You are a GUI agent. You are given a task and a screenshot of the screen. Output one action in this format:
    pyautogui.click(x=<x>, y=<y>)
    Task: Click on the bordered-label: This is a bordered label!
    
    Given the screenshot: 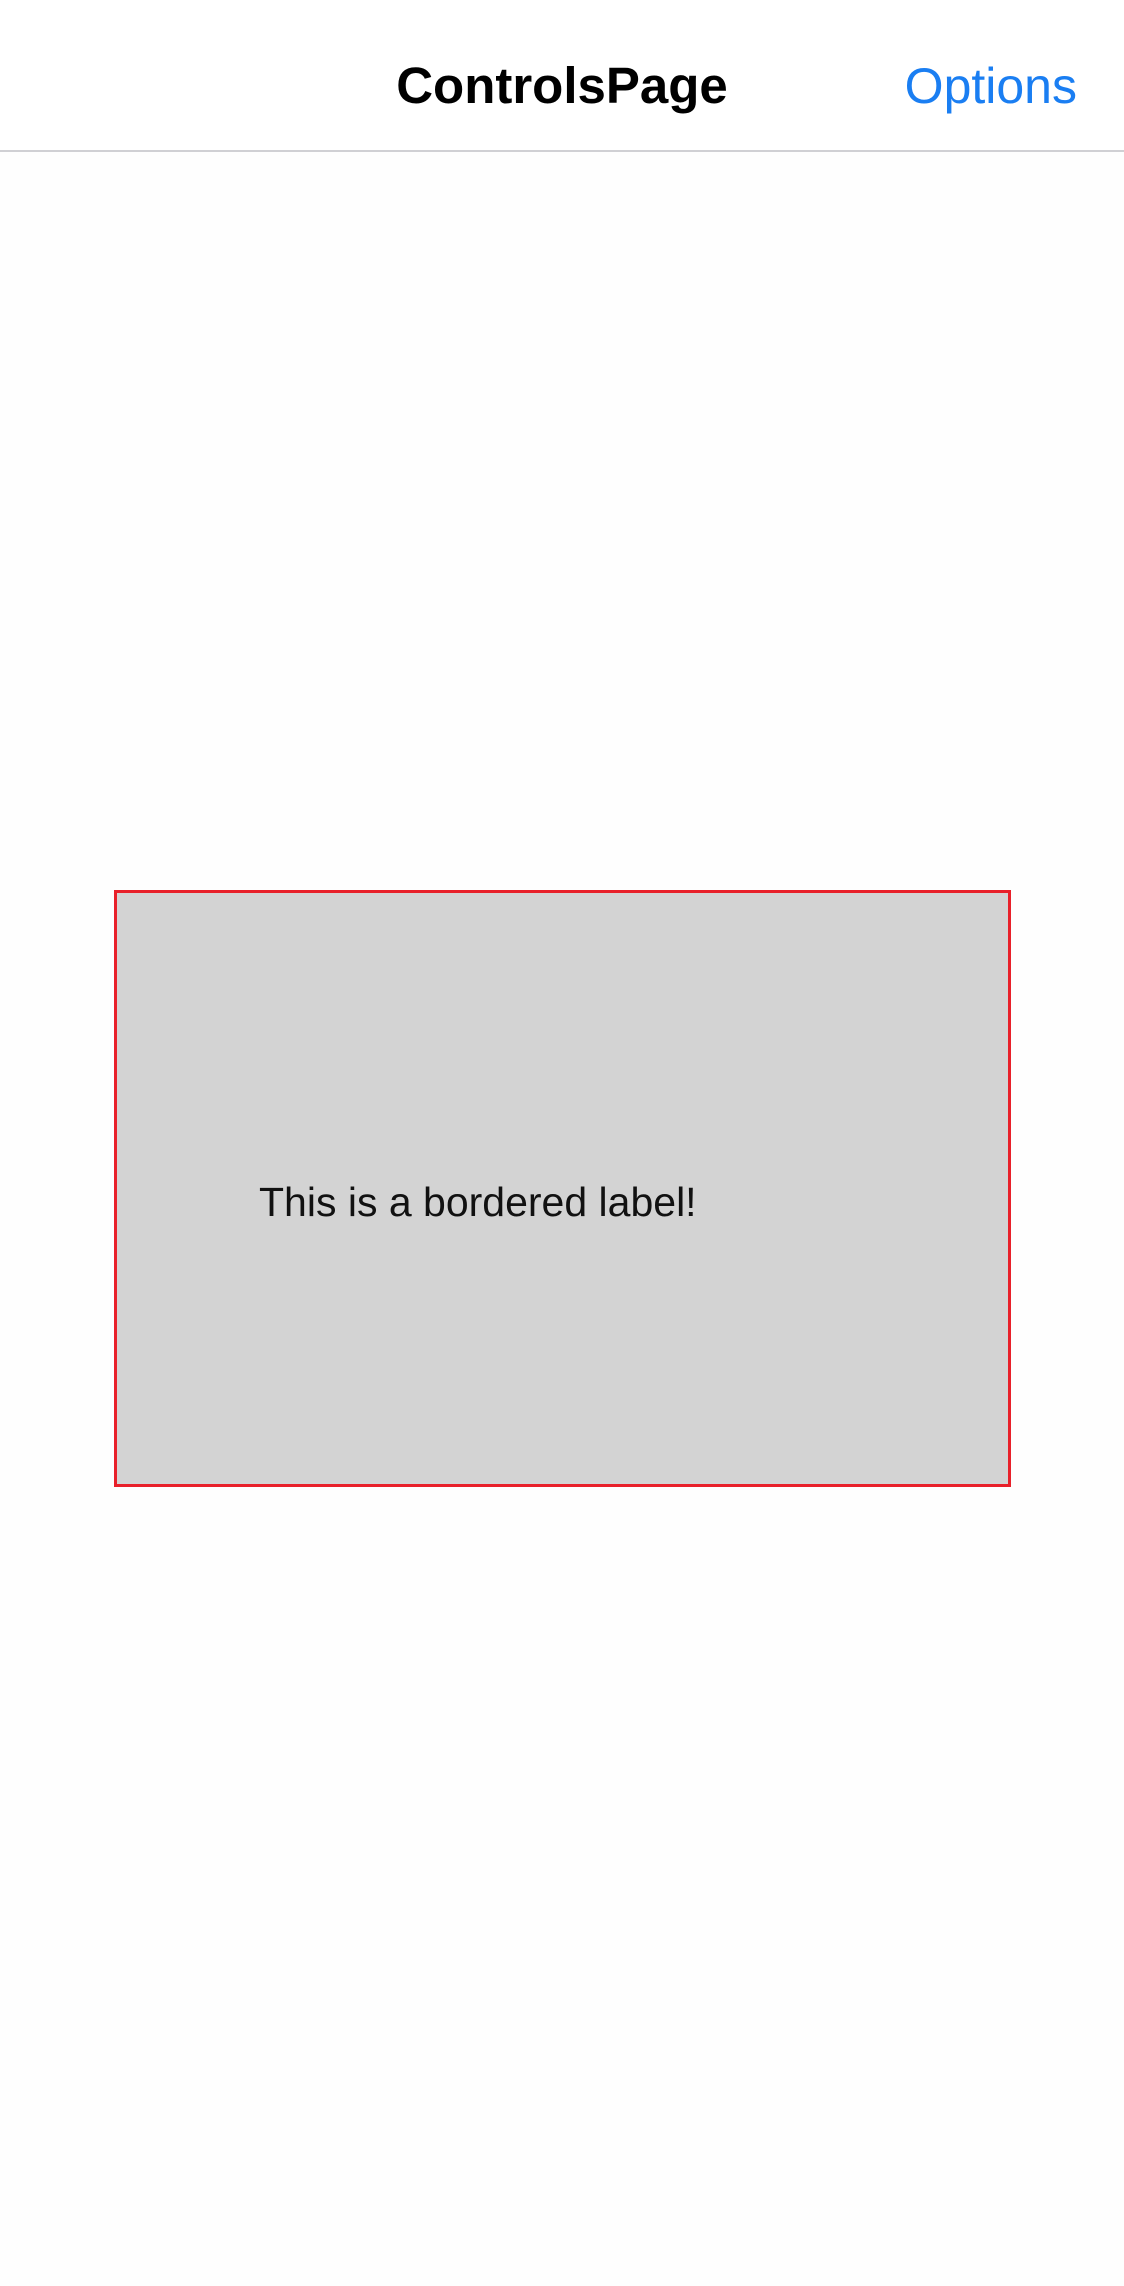 What is the action you would take?
    pyautogui.click(x=478, y=1202)
    